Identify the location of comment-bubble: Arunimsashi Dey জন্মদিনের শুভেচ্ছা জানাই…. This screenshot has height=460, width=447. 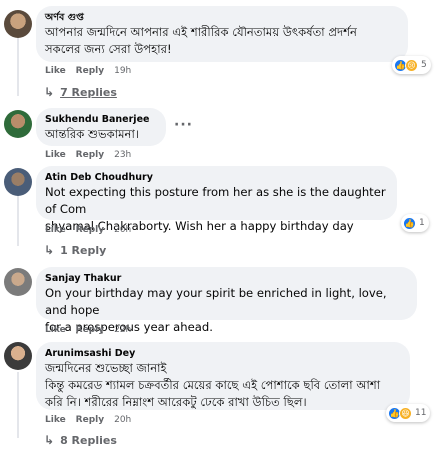
(223, 376).